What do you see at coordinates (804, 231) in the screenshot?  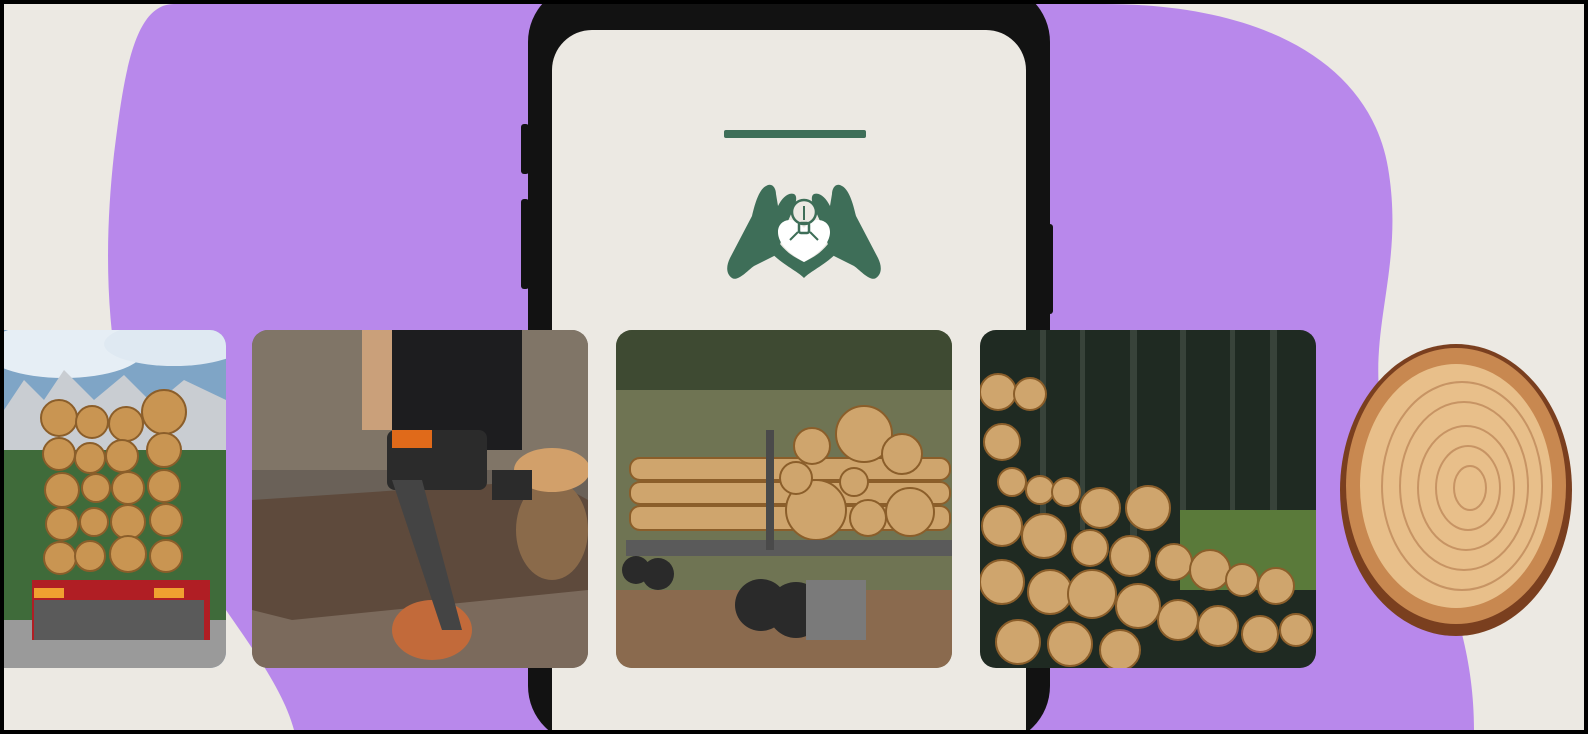 I see `hands-heart-lightbulb-icon` at bounding box center [804, 231].